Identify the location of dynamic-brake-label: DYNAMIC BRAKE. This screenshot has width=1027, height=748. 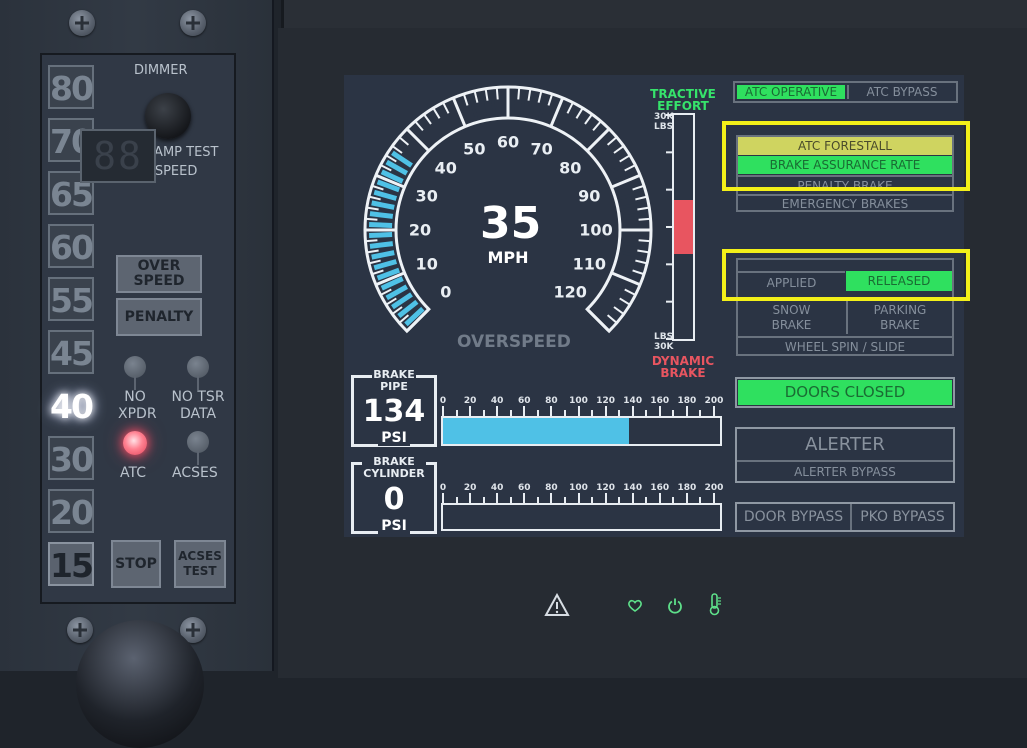
(683, 367).